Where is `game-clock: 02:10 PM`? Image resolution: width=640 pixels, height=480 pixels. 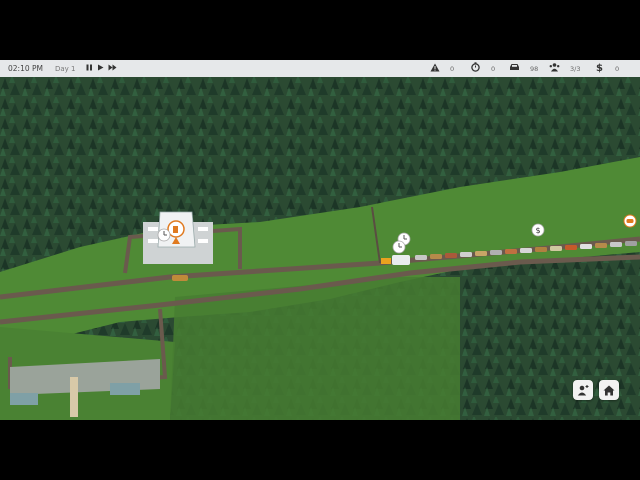
game-clock: 02:10 PM is located at coordinates (25, 68).